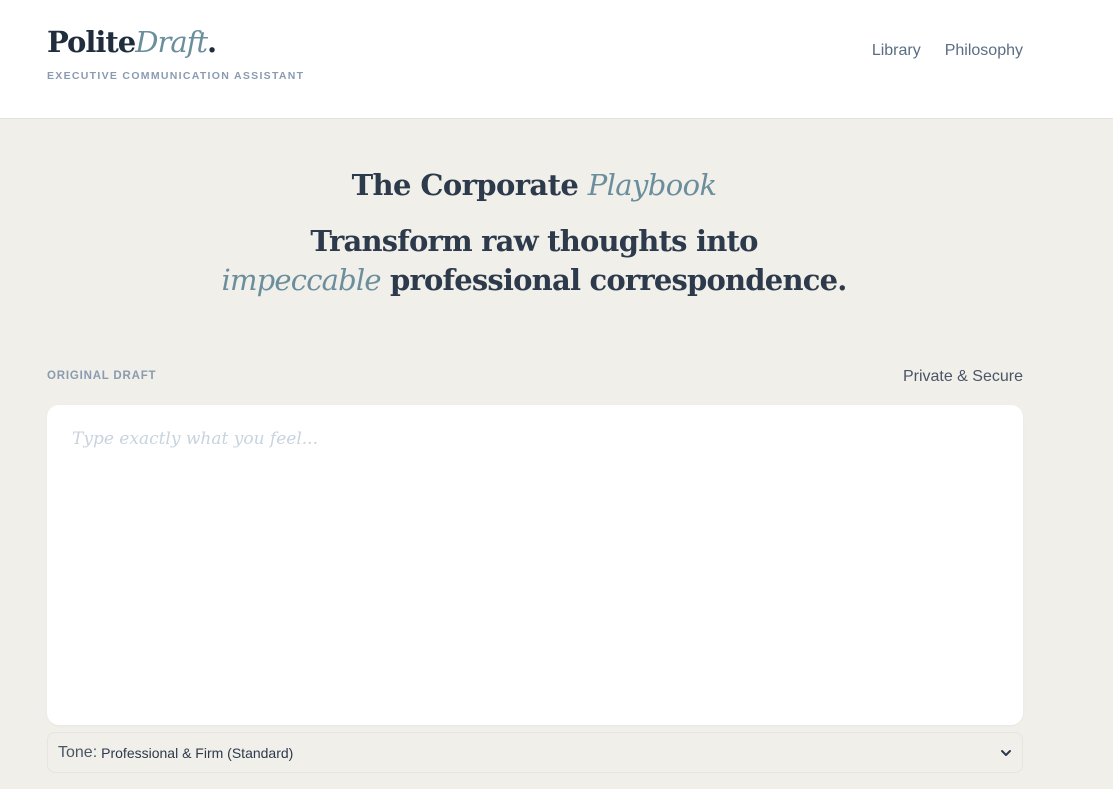 The height and width of the screenshot is (789, 1113). I want to click on brand-name-accent: Draft, so click(171, 42).